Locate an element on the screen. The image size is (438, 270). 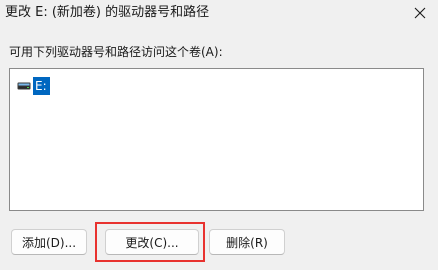
list-item: E: is located at coordinates (33, 86).